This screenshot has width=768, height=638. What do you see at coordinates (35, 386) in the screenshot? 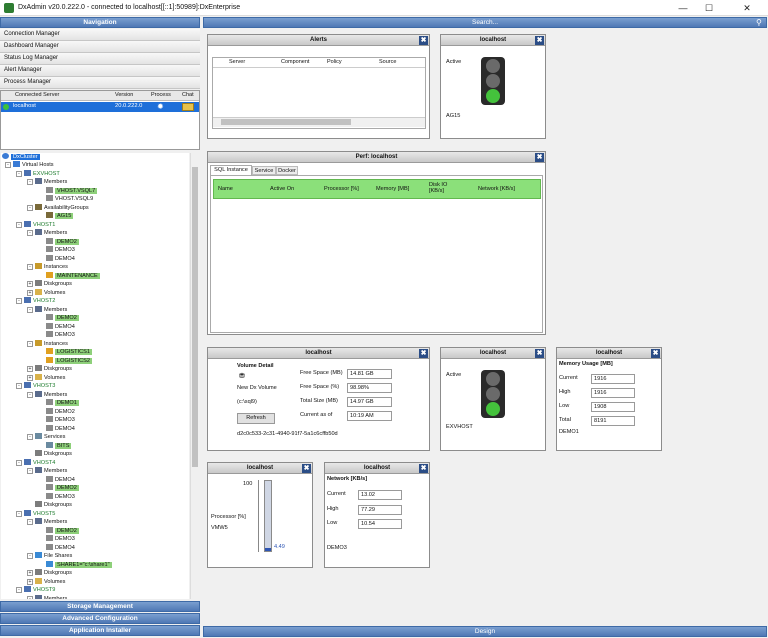
I see `tree-node: - VHOST3` at bounding box center [35, 386].